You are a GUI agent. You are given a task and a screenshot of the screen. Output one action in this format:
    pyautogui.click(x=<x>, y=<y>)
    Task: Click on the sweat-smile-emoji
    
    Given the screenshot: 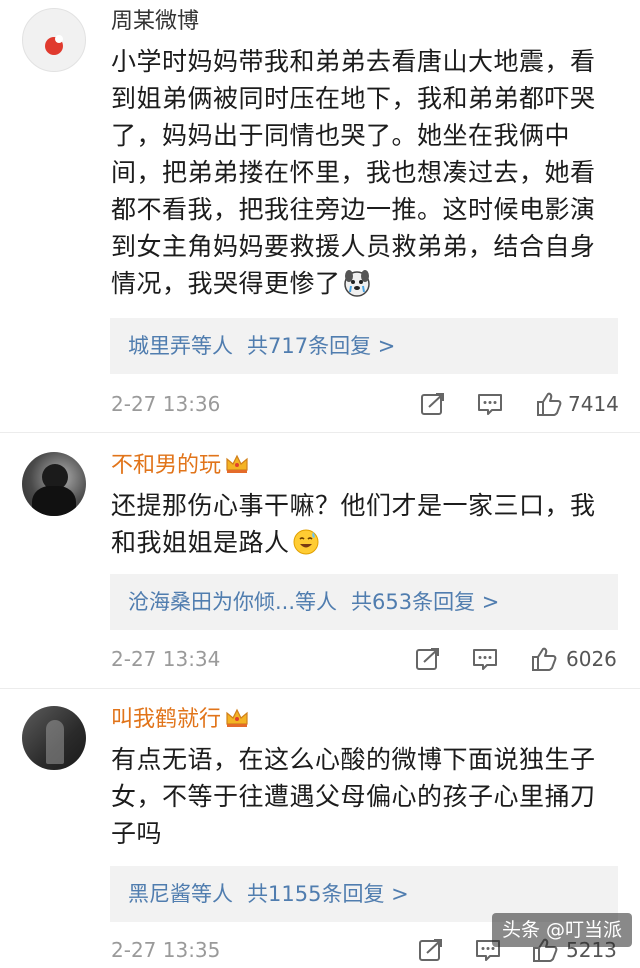 What is the action you would take?
    pyautogui.click(x=306, y=542)
    